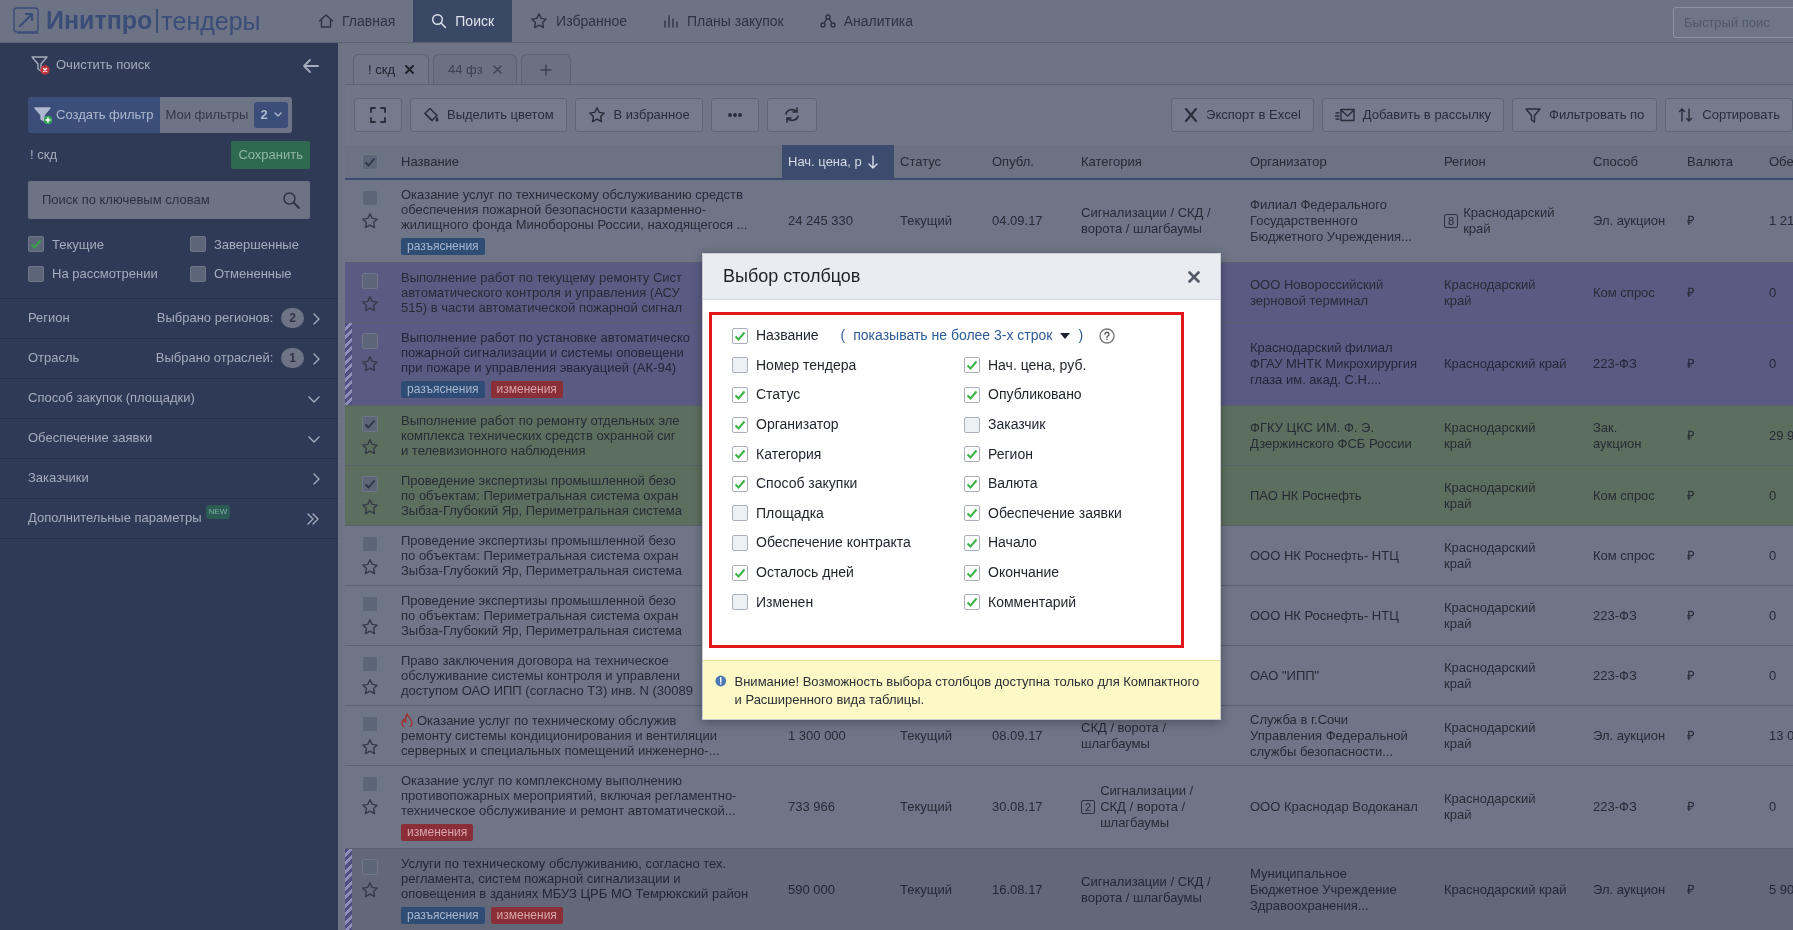 The image size is (1793, 930). I want to click on option-label: Опубликовано, so click(1035, 395).